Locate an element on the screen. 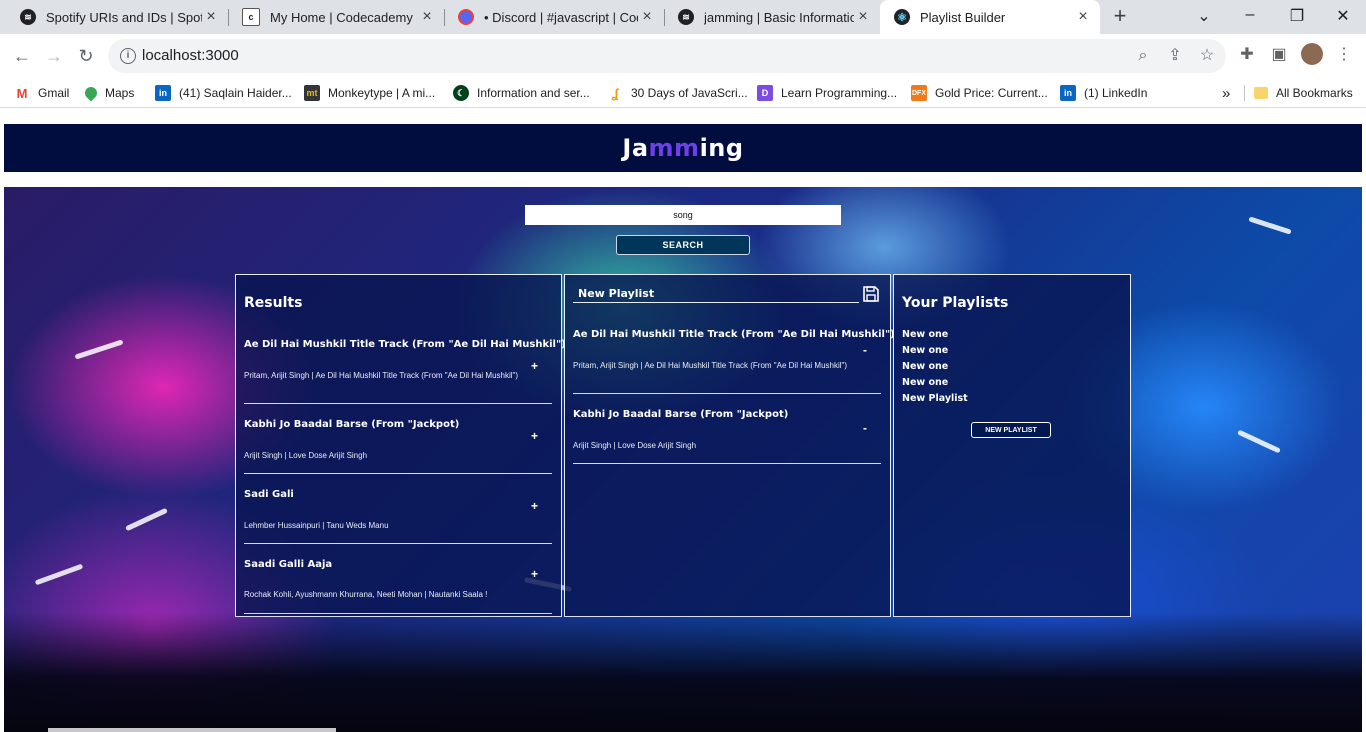 Image resolution: width=1366 pixels, height=732 pixels. pakistan-flag-icon: ☾ is located at coordinates (461, 93).